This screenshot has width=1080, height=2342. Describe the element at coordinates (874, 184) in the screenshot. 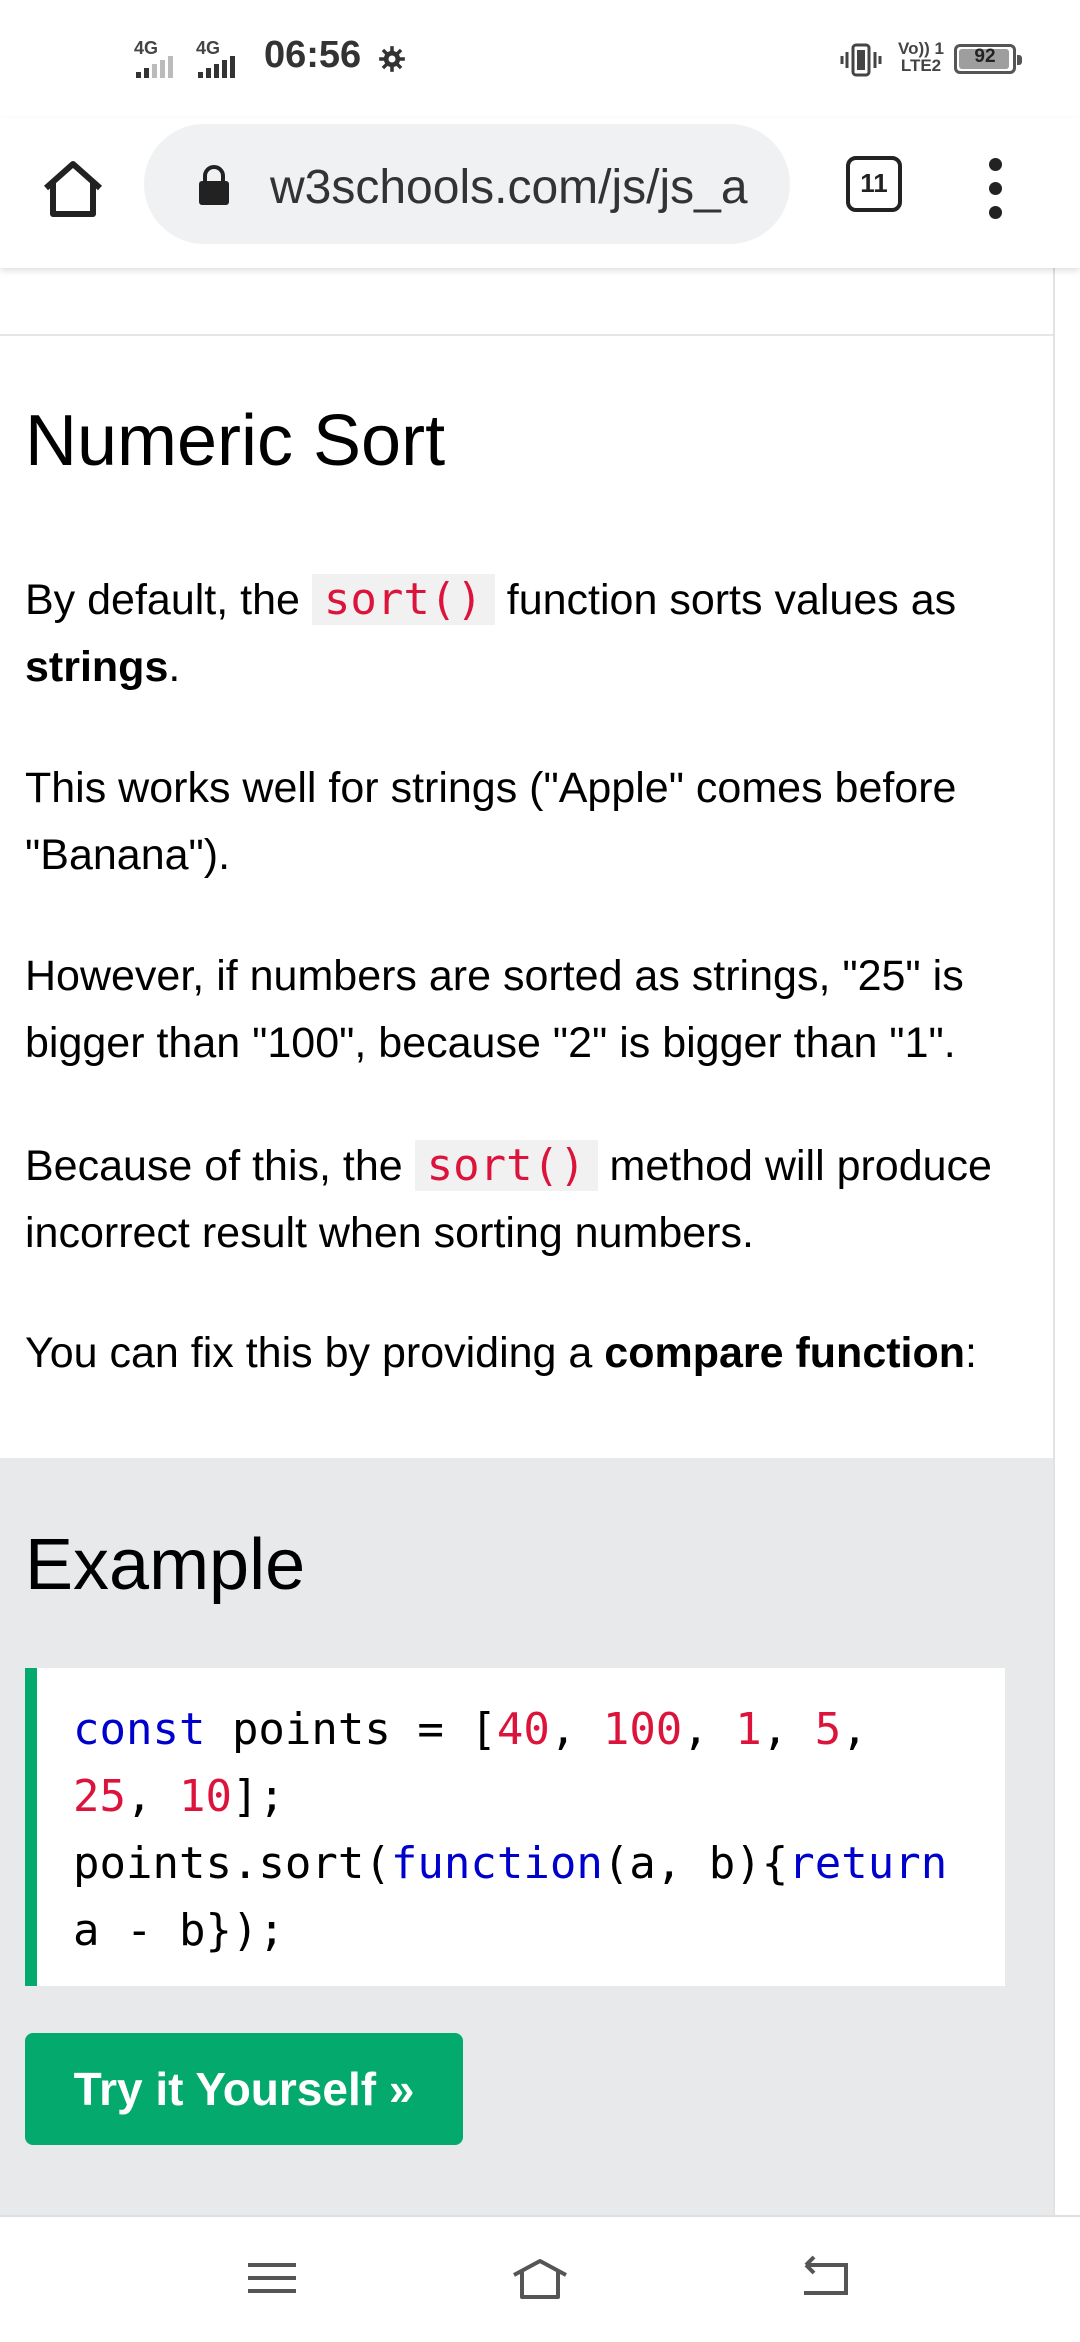

I see `tab-switcher-icon: 11` at that location.